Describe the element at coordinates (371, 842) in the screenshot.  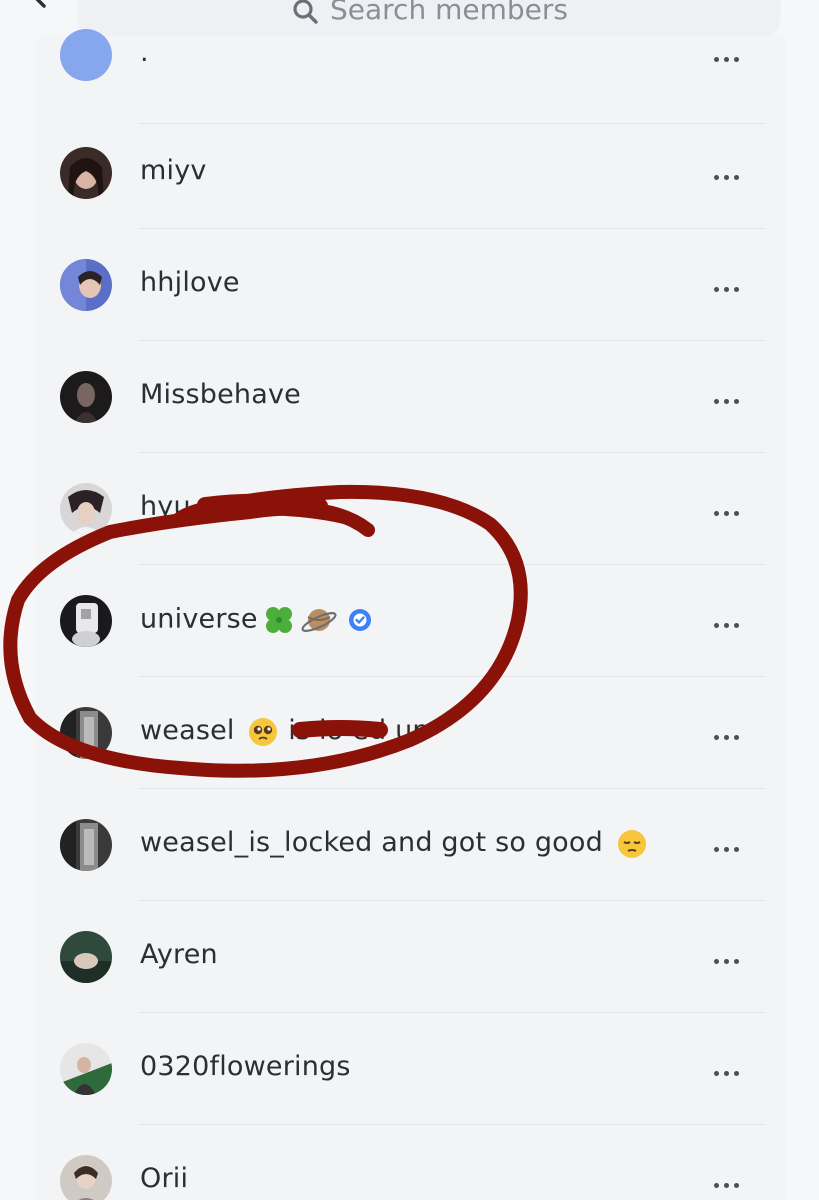
I see `member-name-text: weasel_is_locked and got so good` at that location.